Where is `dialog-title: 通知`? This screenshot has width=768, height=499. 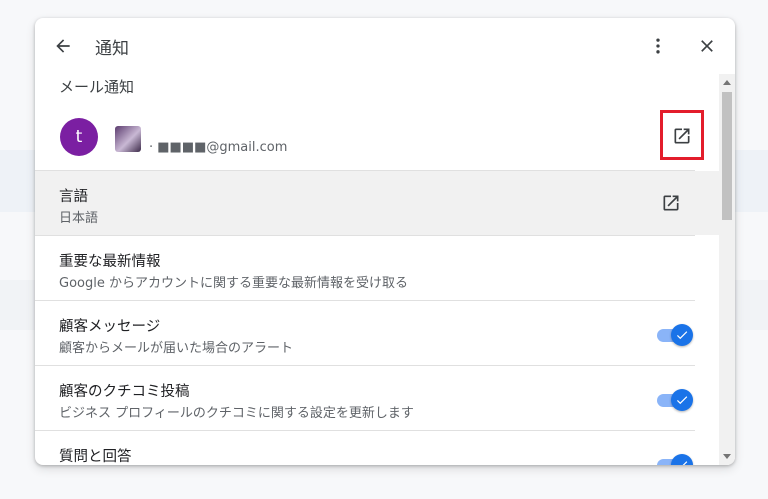 dialog-title: 通知 is located at coordinates (112, 49).